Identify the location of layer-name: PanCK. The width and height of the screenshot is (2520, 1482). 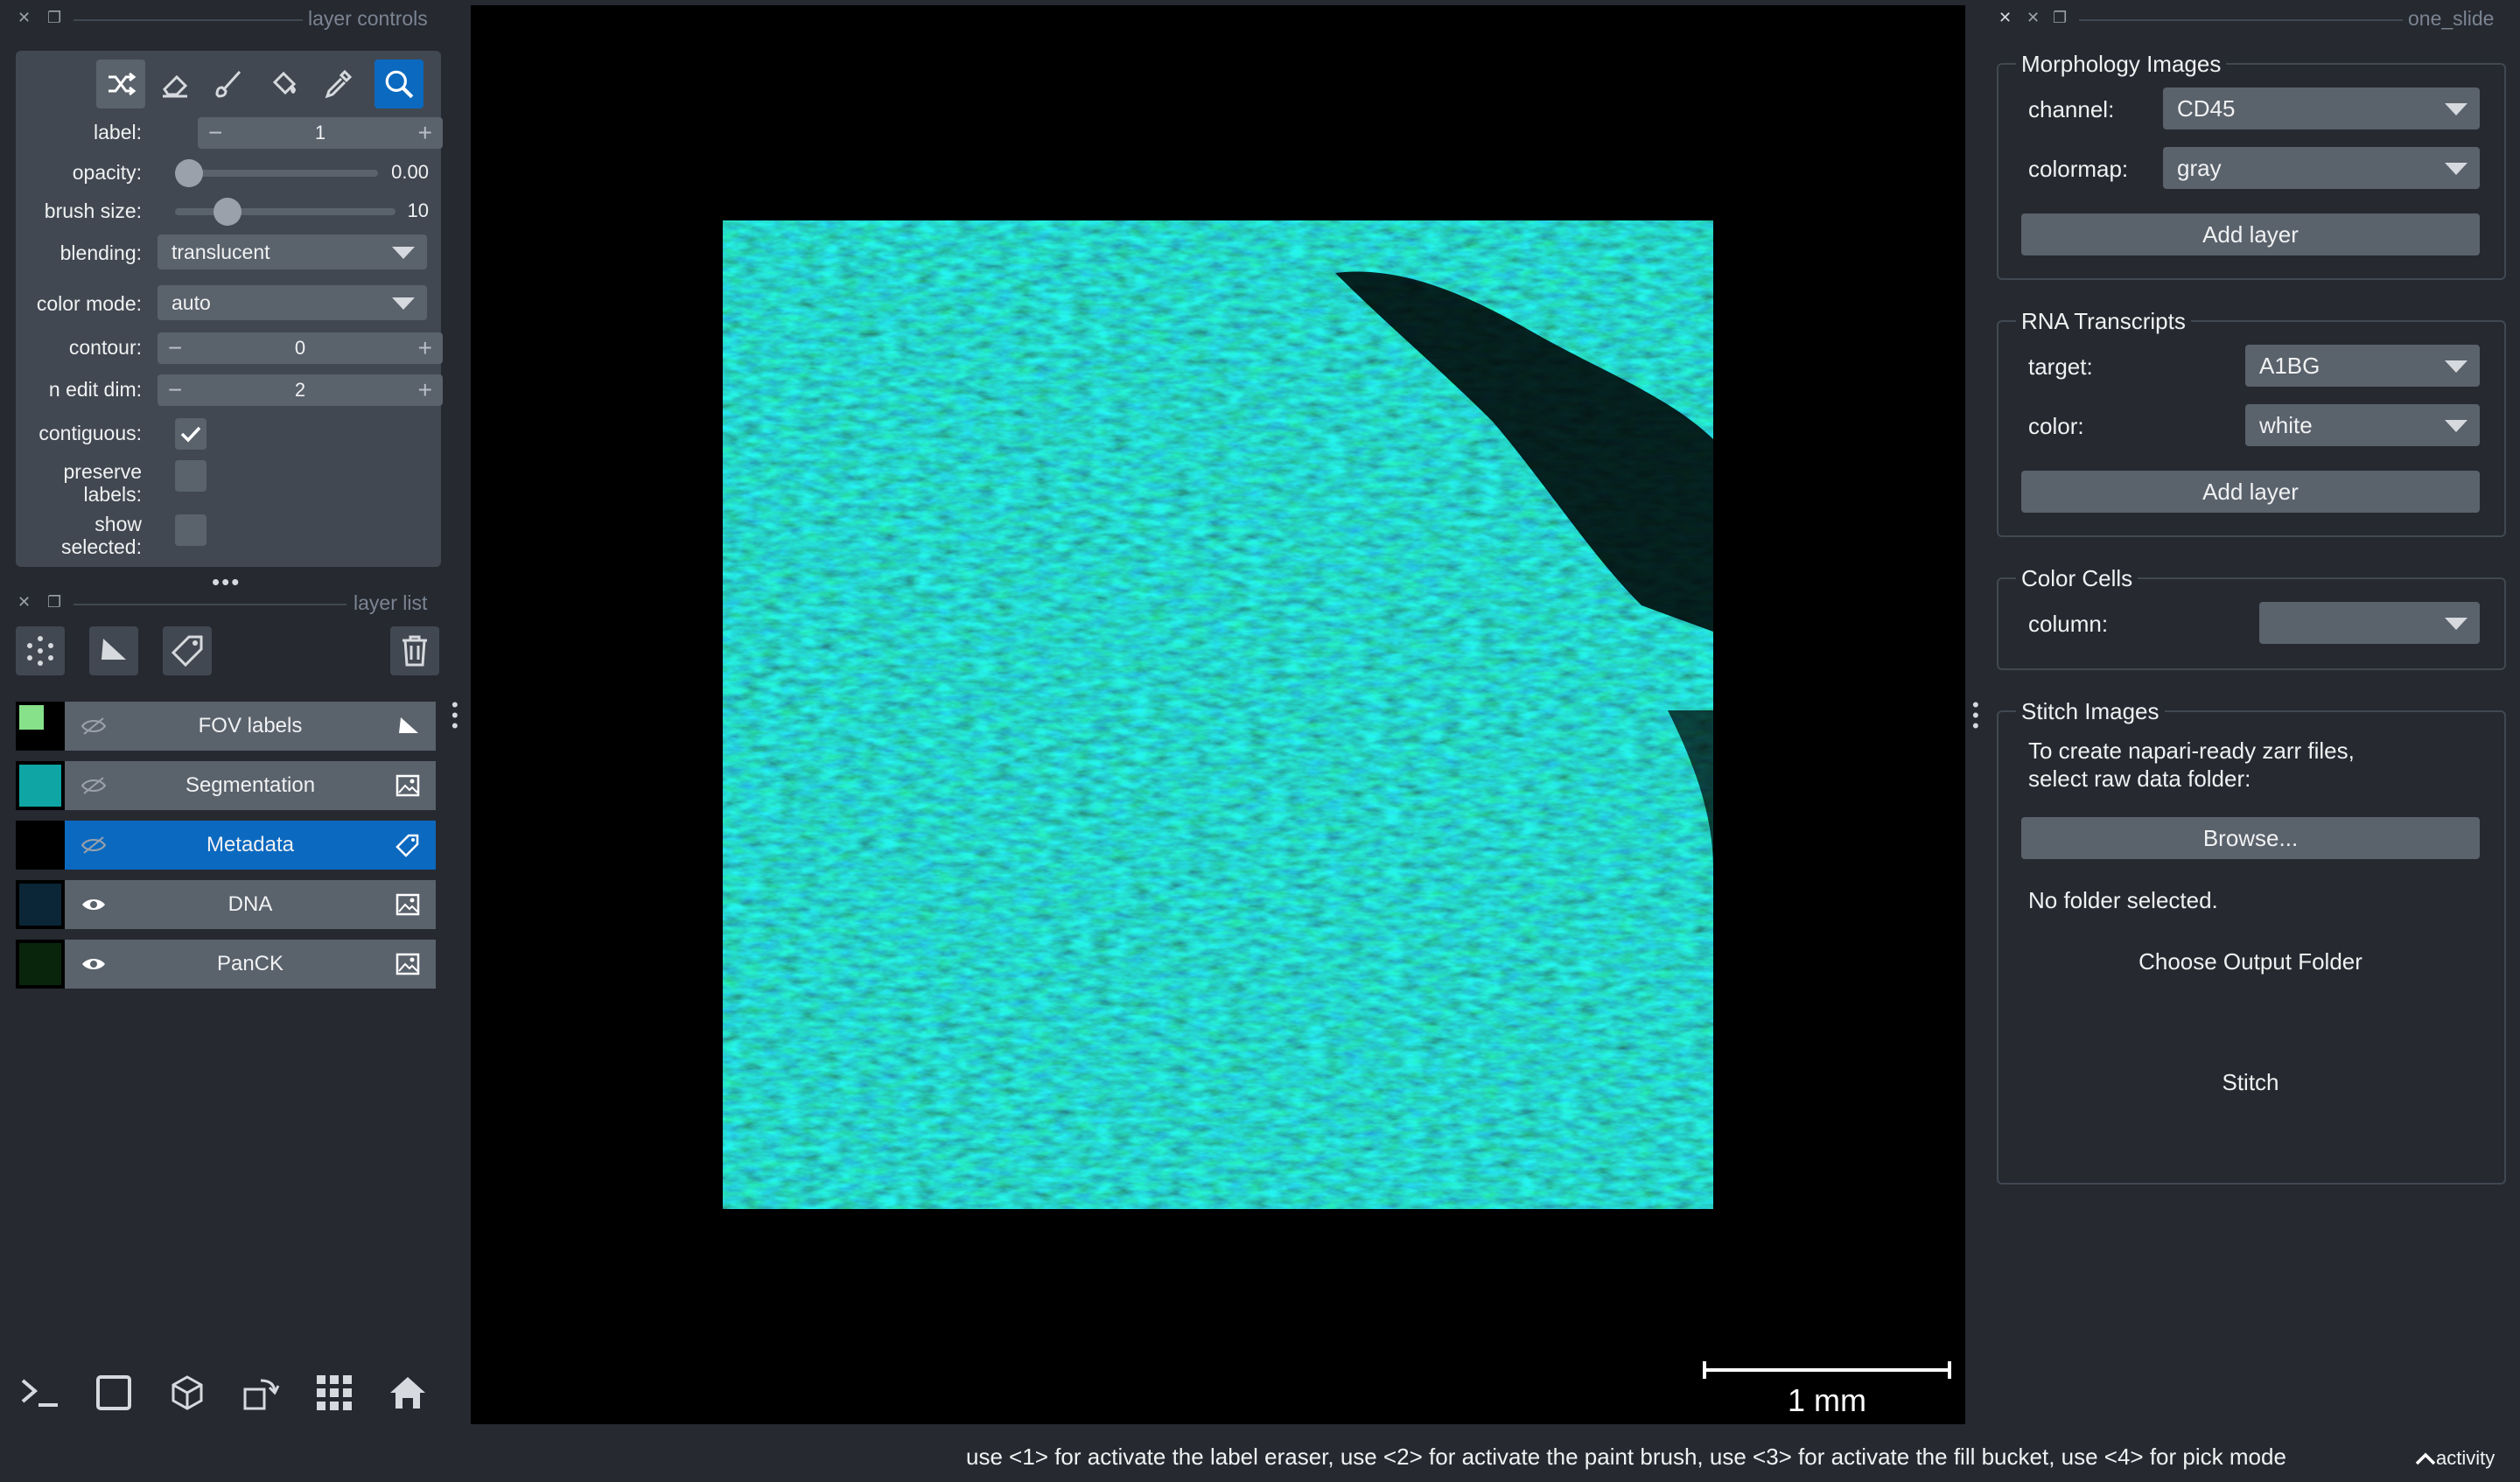
(250, 964).